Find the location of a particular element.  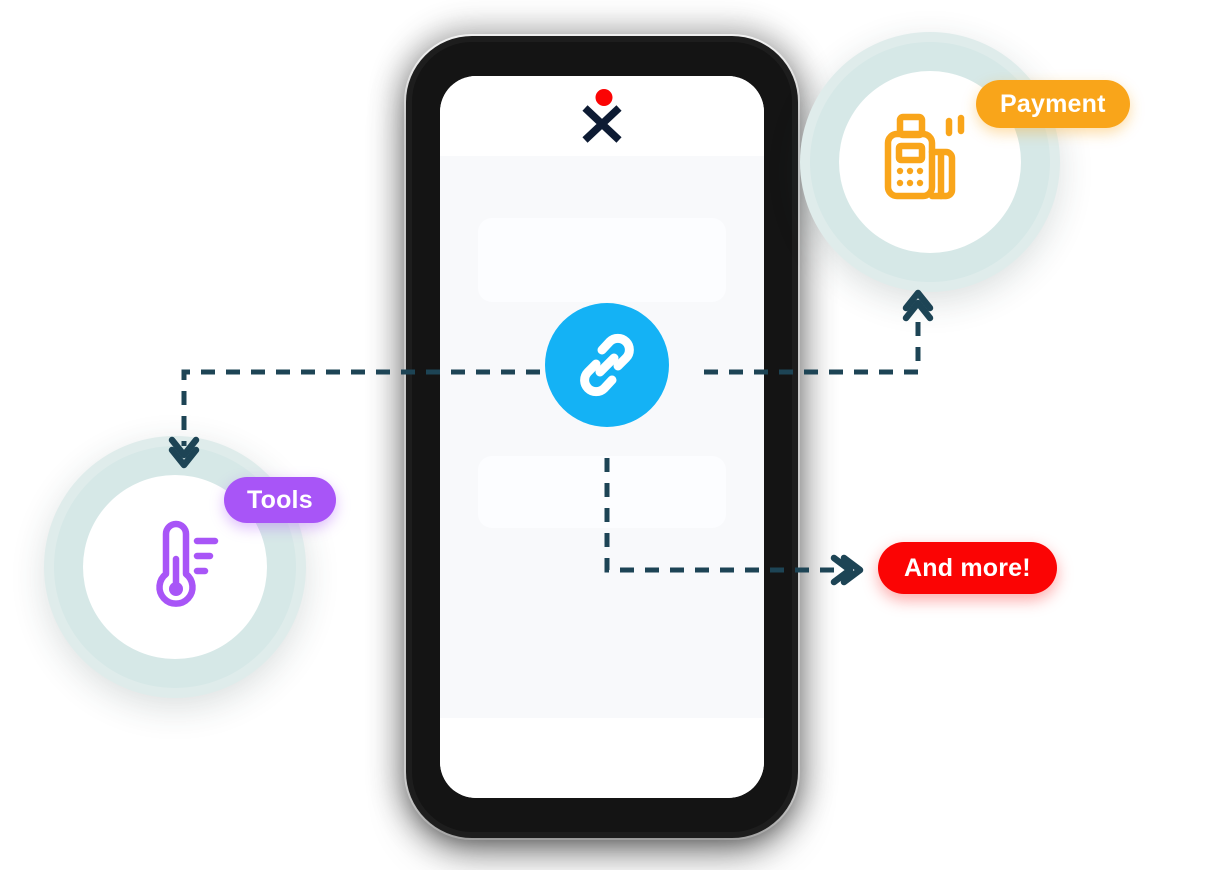

thermometer-bulb is located at coordinates (176, 589).